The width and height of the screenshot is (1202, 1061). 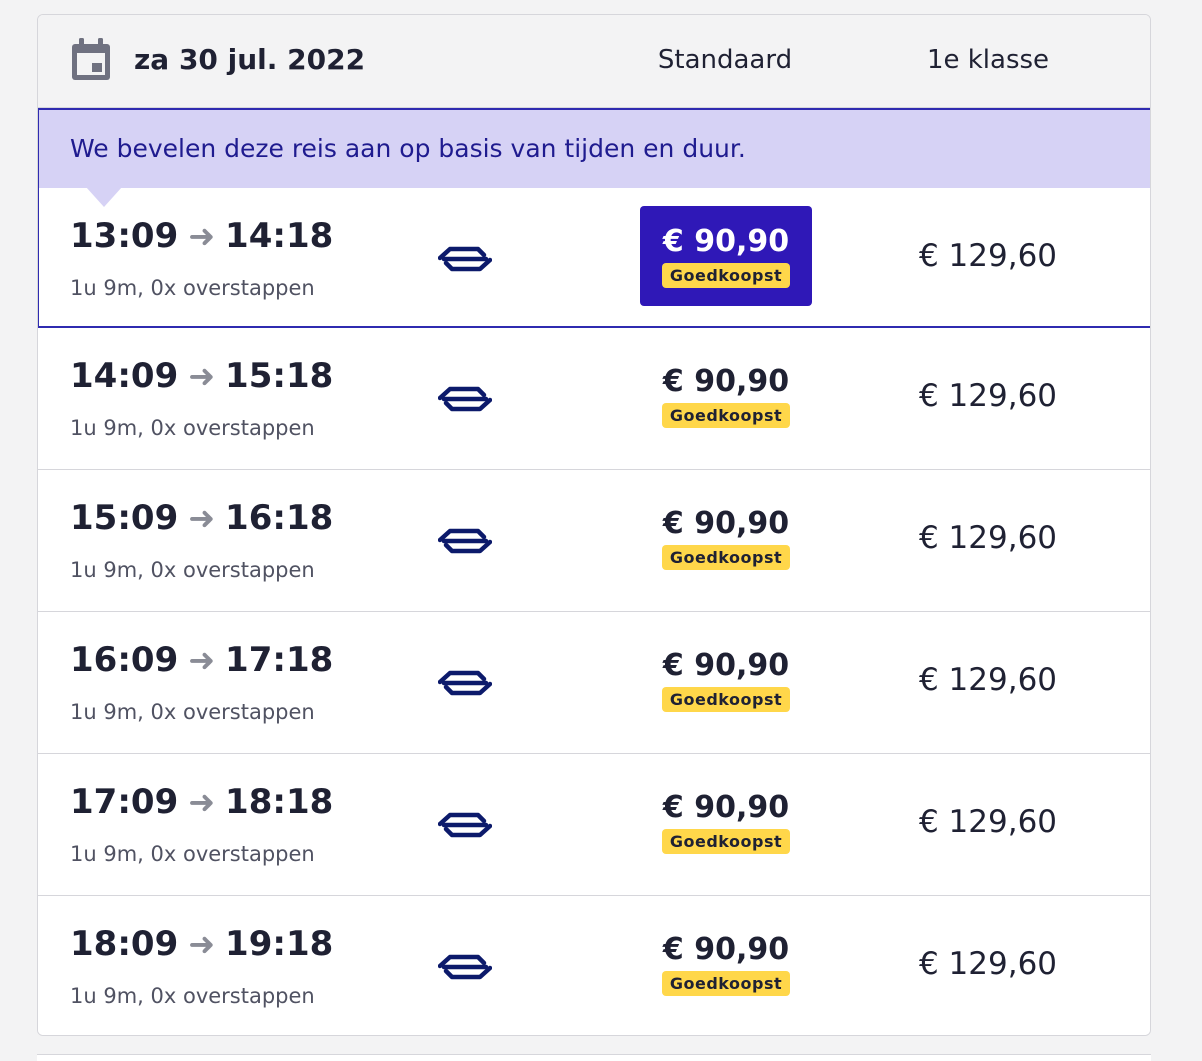 I want to click on arrival-time: 18:18, so click(x=279, y=802).